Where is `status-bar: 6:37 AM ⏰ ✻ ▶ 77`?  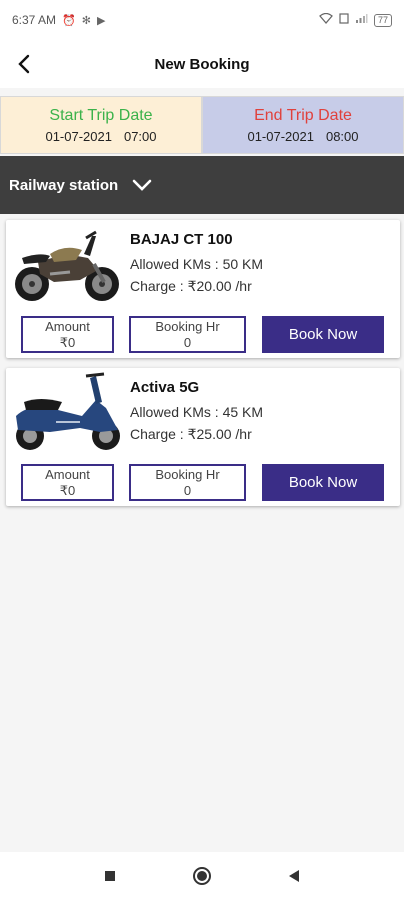 status-bar: 6:37 AM ⏰ ✻ ▶ 77 is located at coordinates (202, 20).